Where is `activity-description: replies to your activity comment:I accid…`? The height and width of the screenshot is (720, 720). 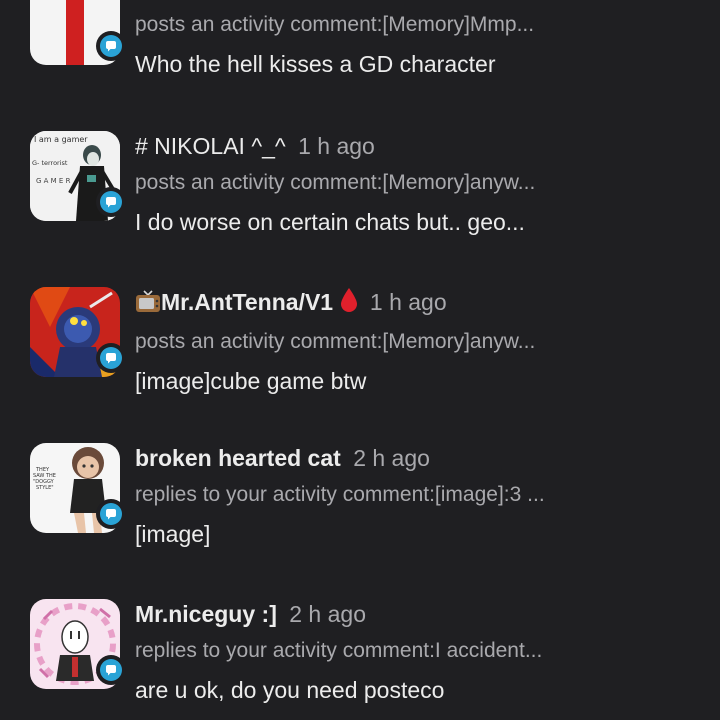 activity-description: replies to your activity comment:I accid… is located at coordinates (422, 651).